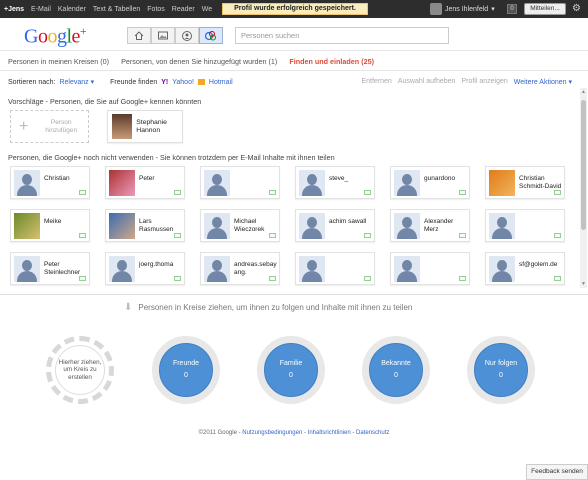  Describe the element at coordinates (50, 268) in the screenshot. I see `contact-card: Peter Steinlechner` at that location.